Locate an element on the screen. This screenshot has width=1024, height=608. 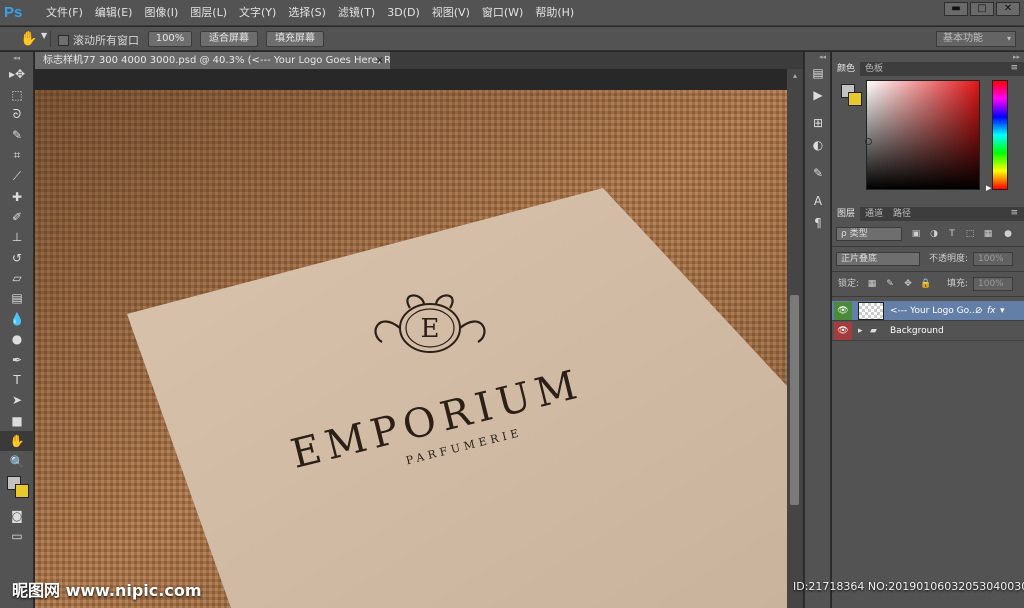
color-panel: ▶ is located at coordinates (928, 141).